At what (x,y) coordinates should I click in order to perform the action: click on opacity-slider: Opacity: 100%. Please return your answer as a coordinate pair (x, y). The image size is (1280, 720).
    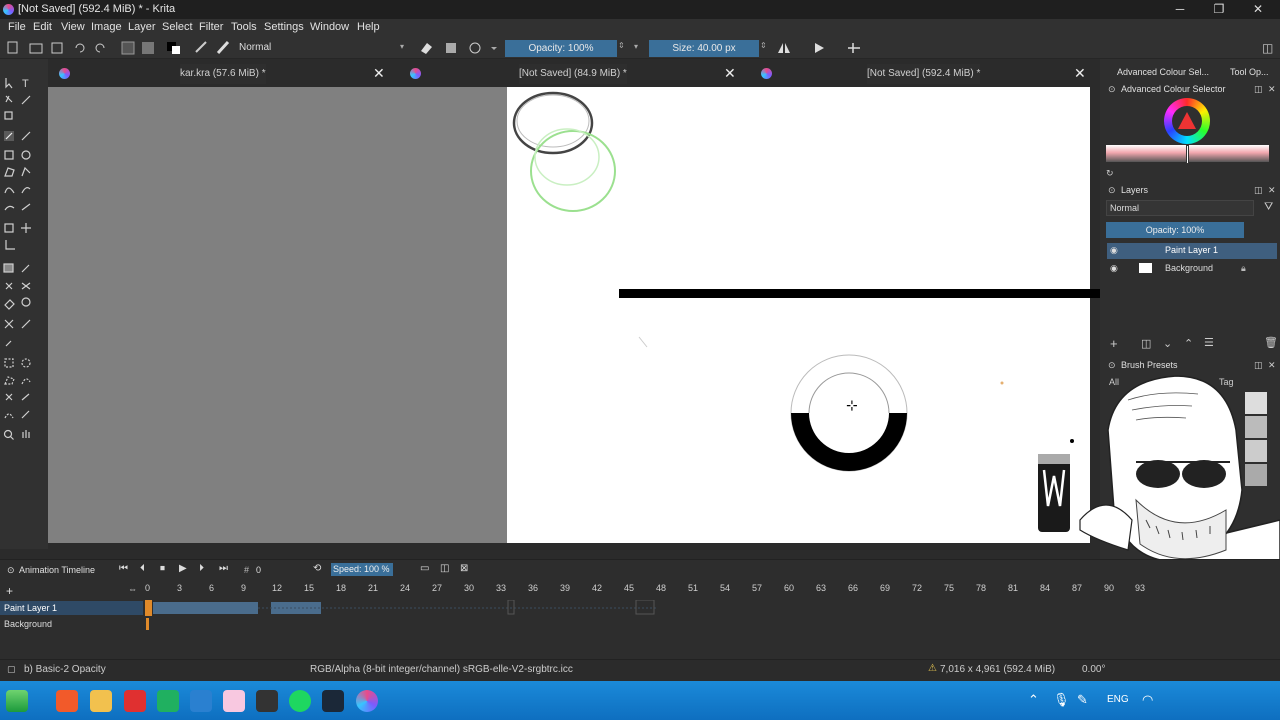
    Looking at the image, I should click on (561, 48).